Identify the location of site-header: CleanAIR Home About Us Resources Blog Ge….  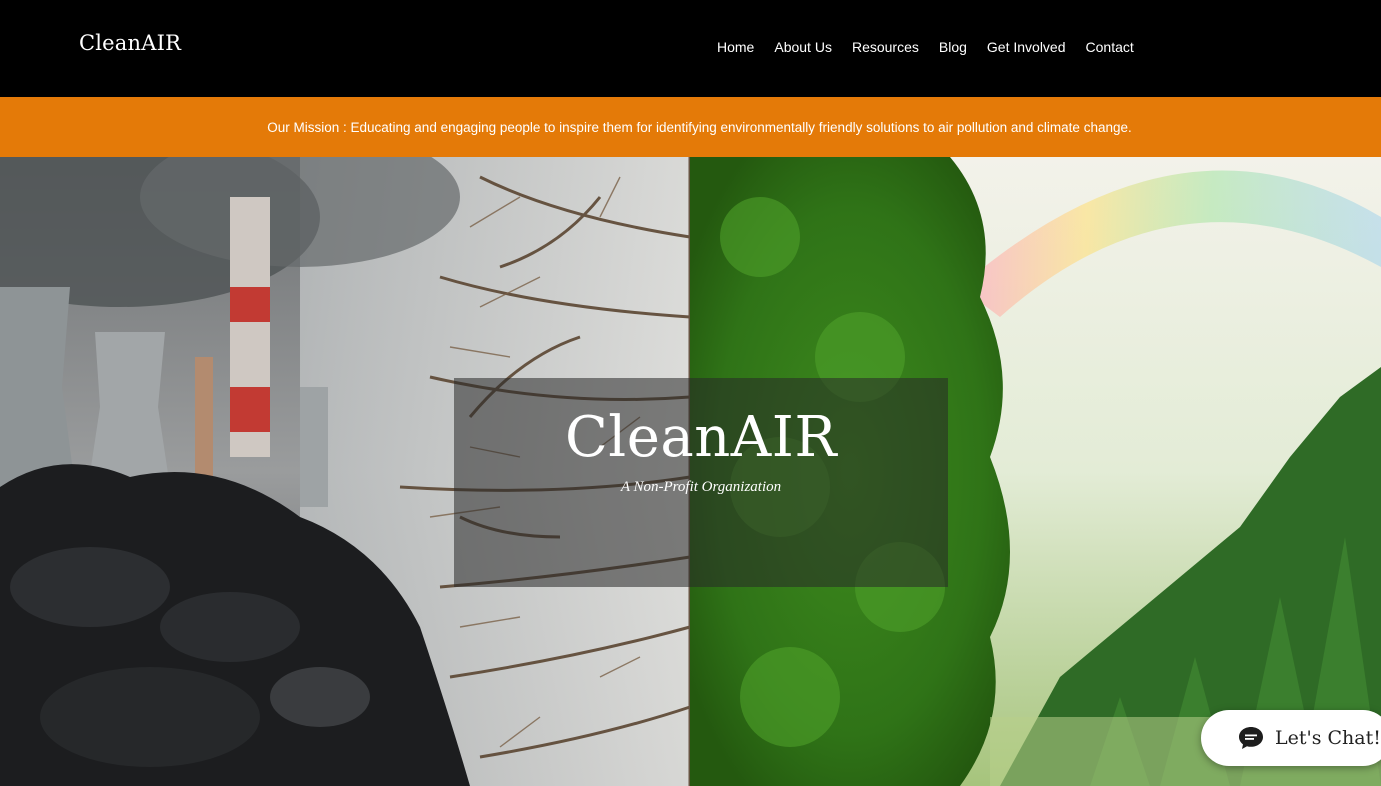
(690, 48).